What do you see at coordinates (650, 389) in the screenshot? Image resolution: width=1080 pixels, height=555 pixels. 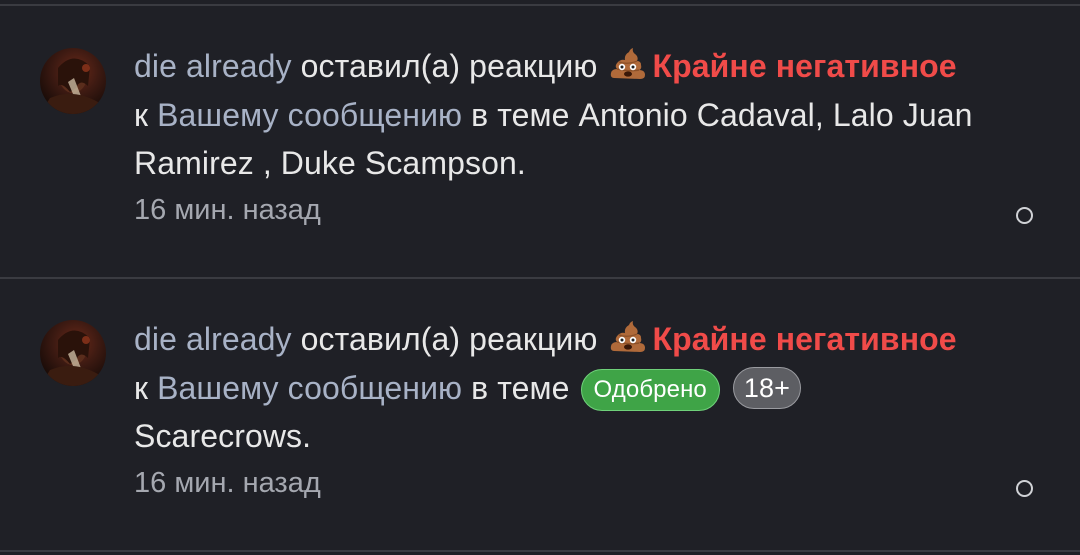 I see `approved-badge: Одобрено` at bounding box center [650, 389].